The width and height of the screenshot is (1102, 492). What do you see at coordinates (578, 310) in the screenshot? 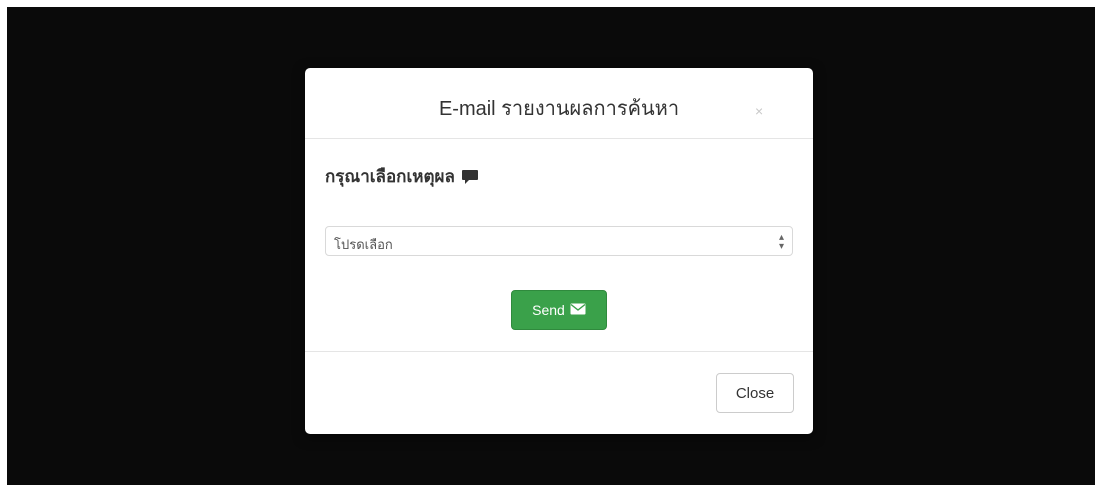
I see `envelope-icon` at bounding box center [578, 310].